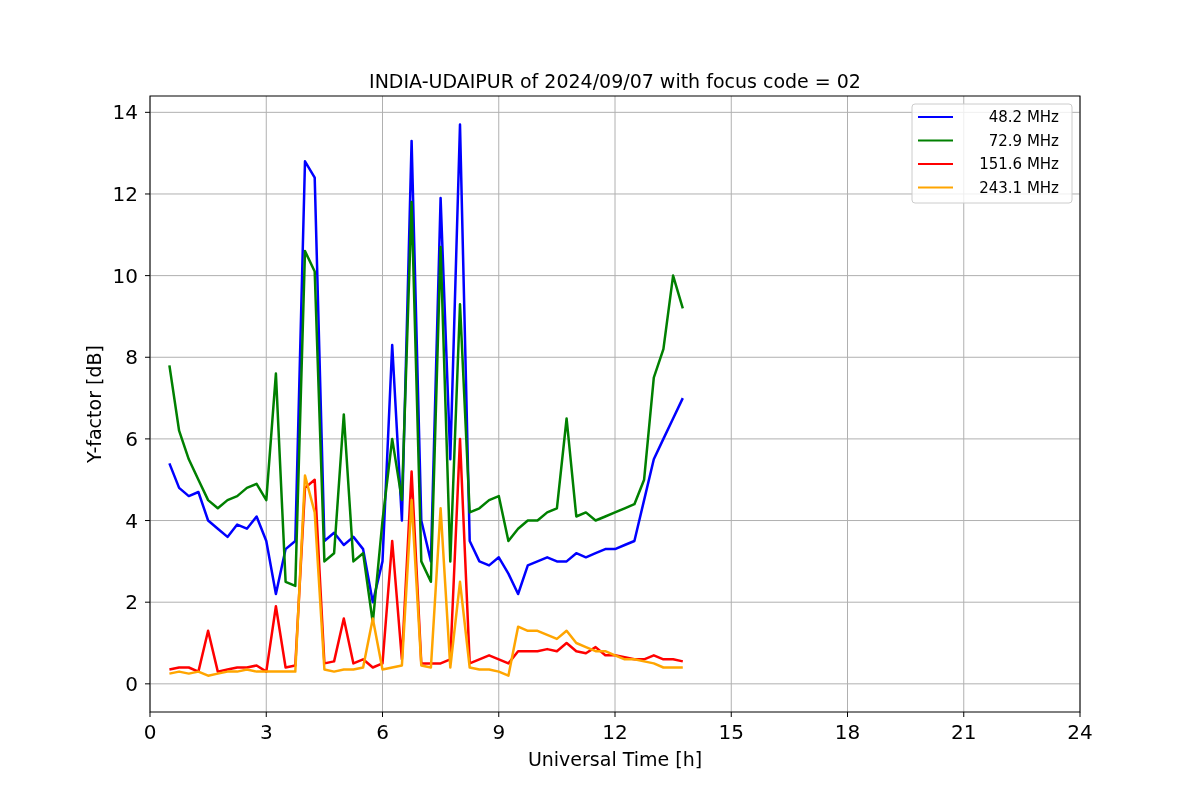 Image resolution: width=1200 pixels, height=800 pixels. Describe the element at coordinates (847, 732) in the screenshot. I see `x-tick-label: 18` at that location.